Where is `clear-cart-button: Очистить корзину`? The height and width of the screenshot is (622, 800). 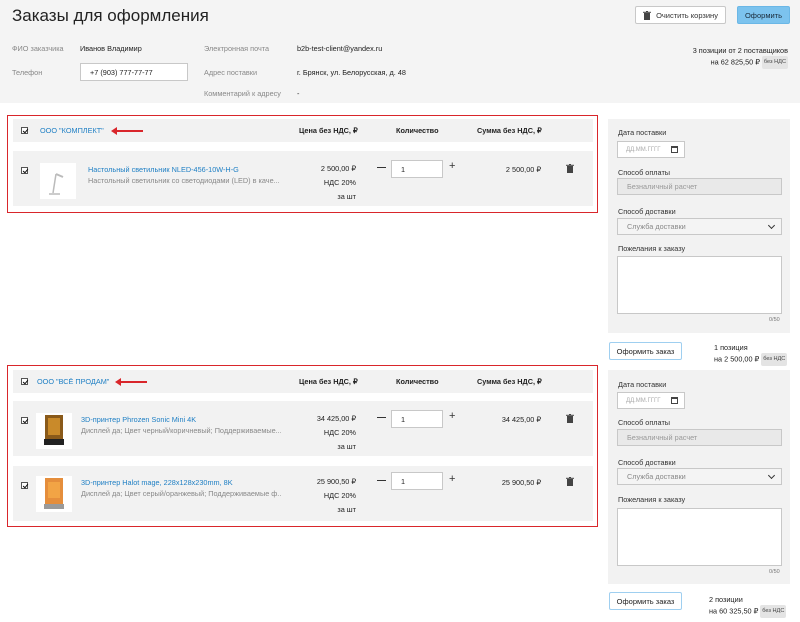
clear-cart-button: Очистить корзину is located at coordinates (680, 15).